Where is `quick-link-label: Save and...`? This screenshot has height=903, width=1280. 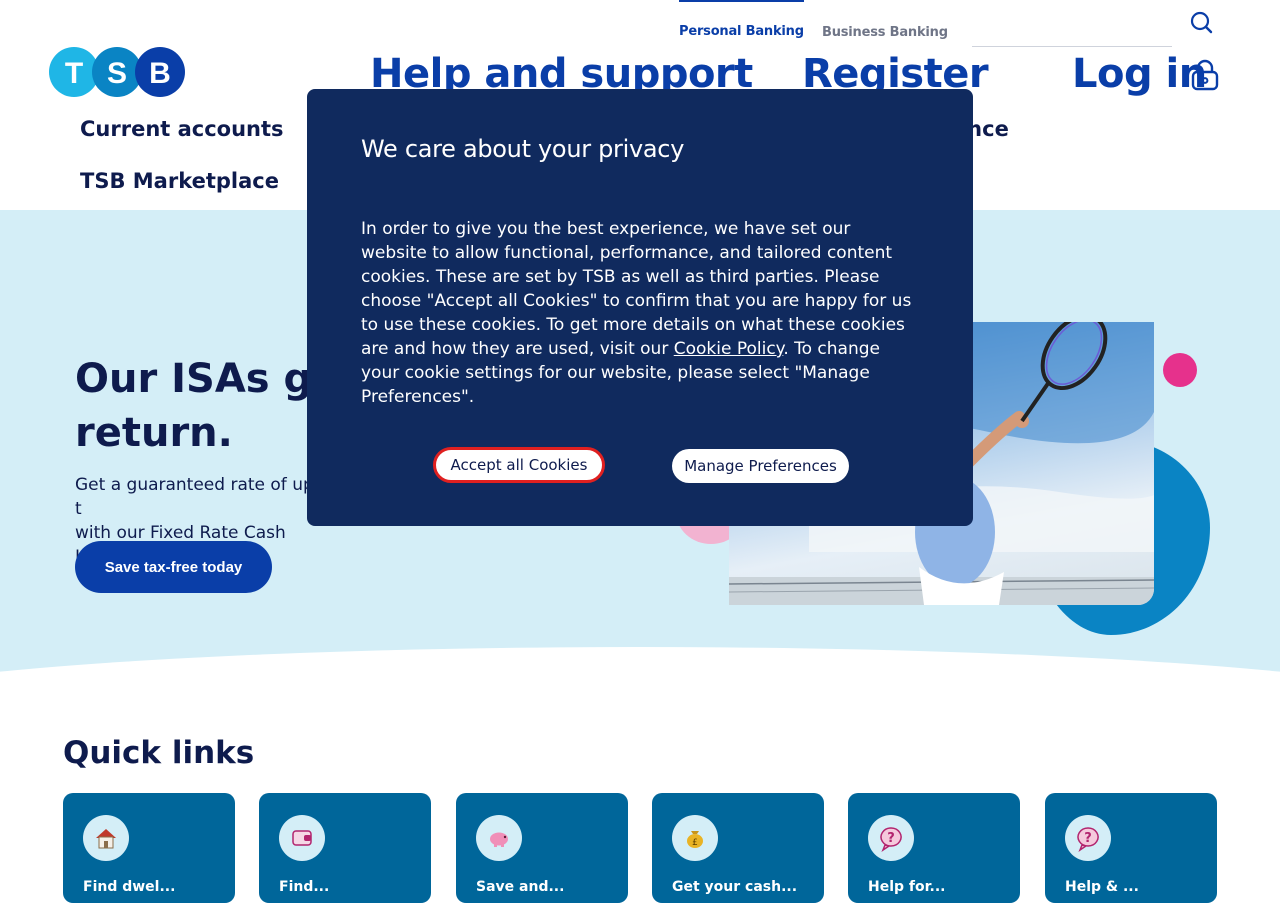 quick-link-label: Save and... is located at coordinates (520, 887).